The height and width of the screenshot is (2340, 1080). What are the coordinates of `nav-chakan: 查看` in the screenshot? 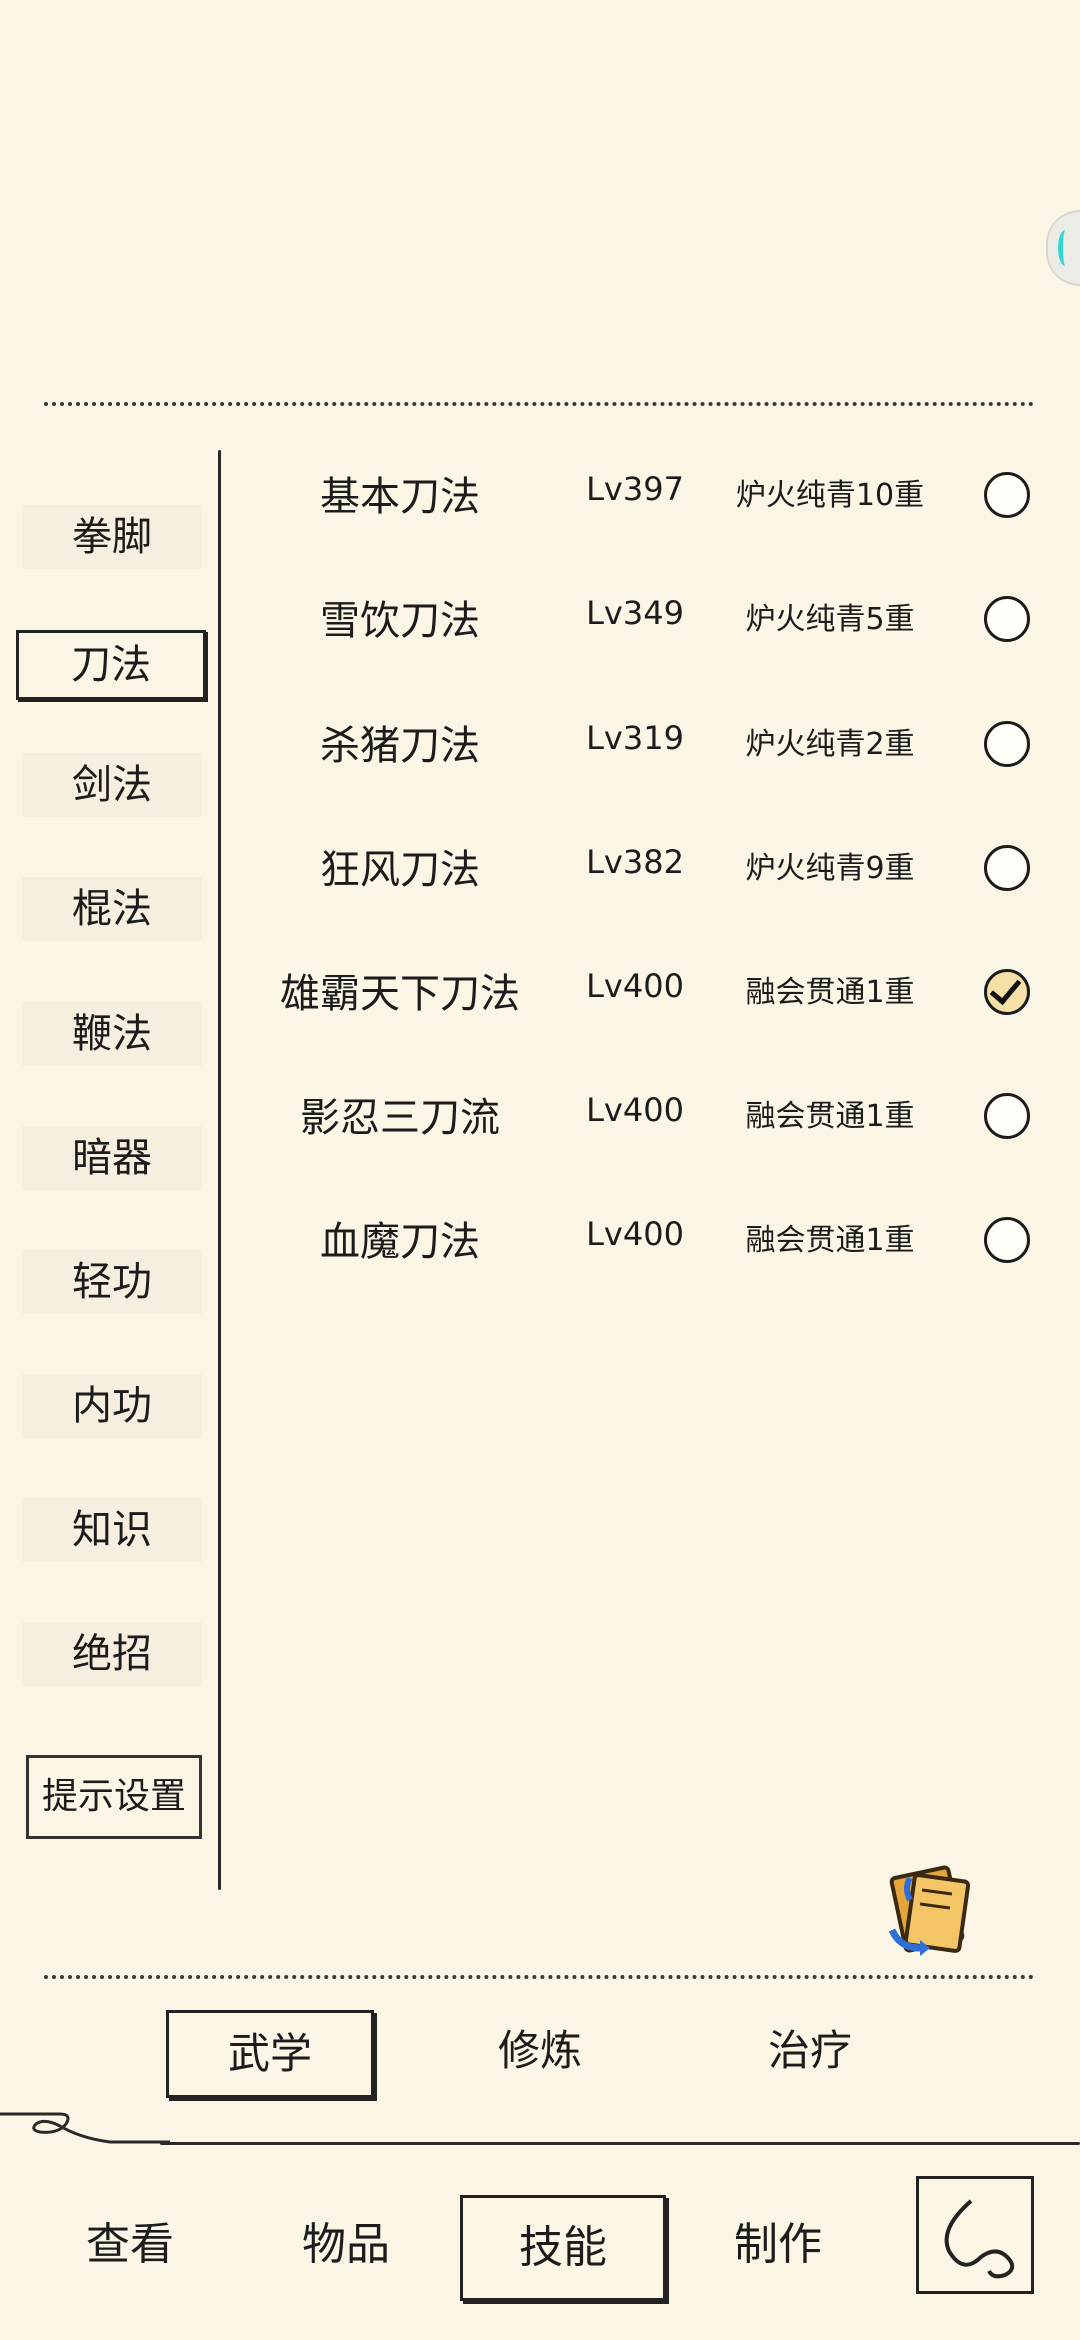 It's located at (130, 2245).